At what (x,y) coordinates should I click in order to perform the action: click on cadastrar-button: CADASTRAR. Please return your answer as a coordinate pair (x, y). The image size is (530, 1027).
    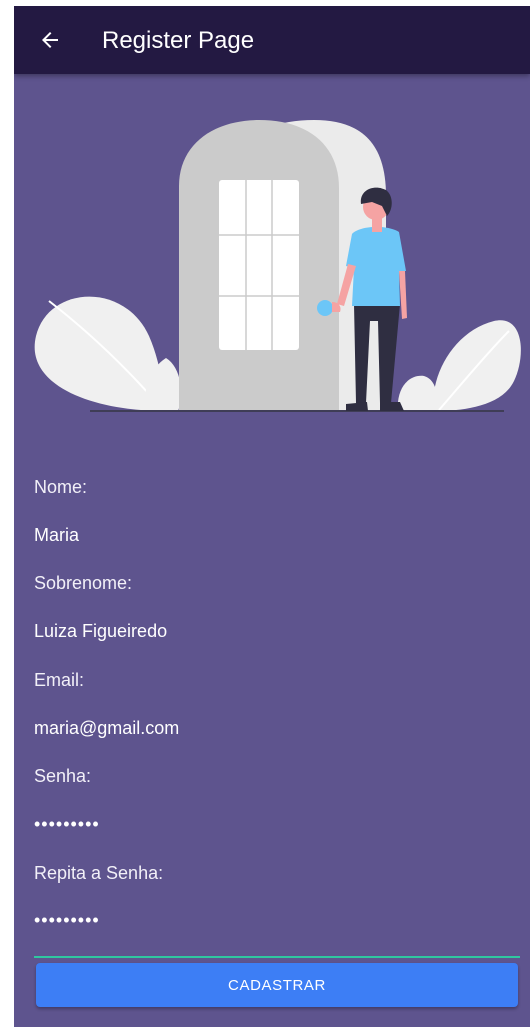
    Looking at the image, I should click on (277, 985).